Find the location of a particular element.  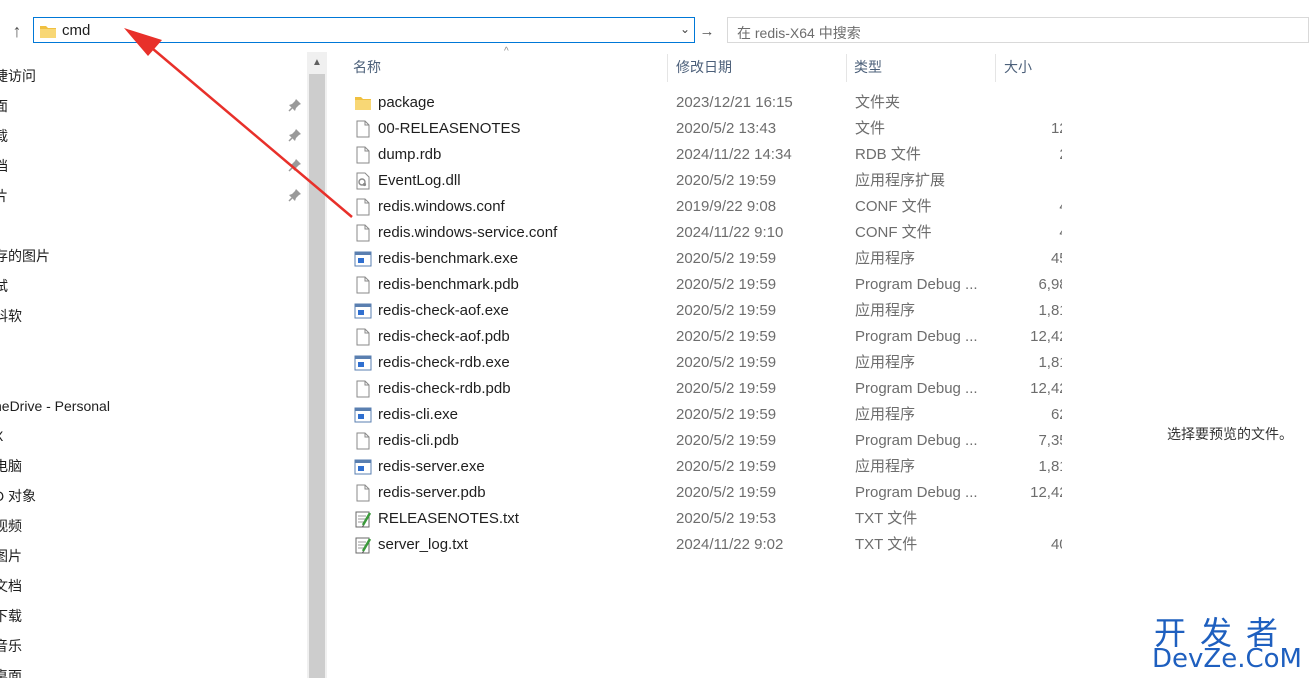

file-size: 120 is located at coordinates (1056, 128).